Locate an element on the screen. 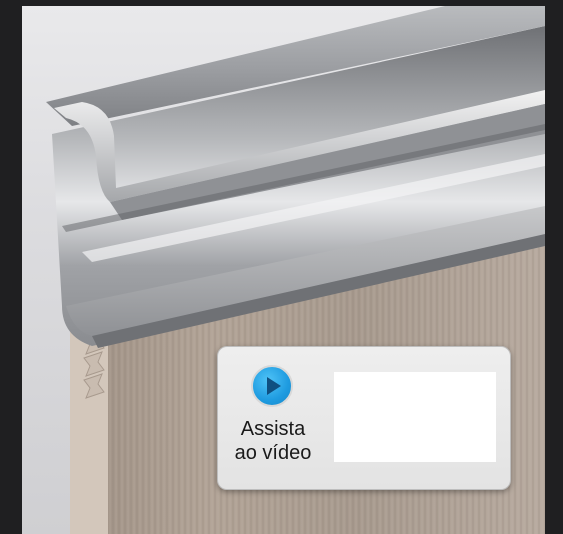  watch-video-card: Assista ao vídeo is located at coordinates (364, 418).